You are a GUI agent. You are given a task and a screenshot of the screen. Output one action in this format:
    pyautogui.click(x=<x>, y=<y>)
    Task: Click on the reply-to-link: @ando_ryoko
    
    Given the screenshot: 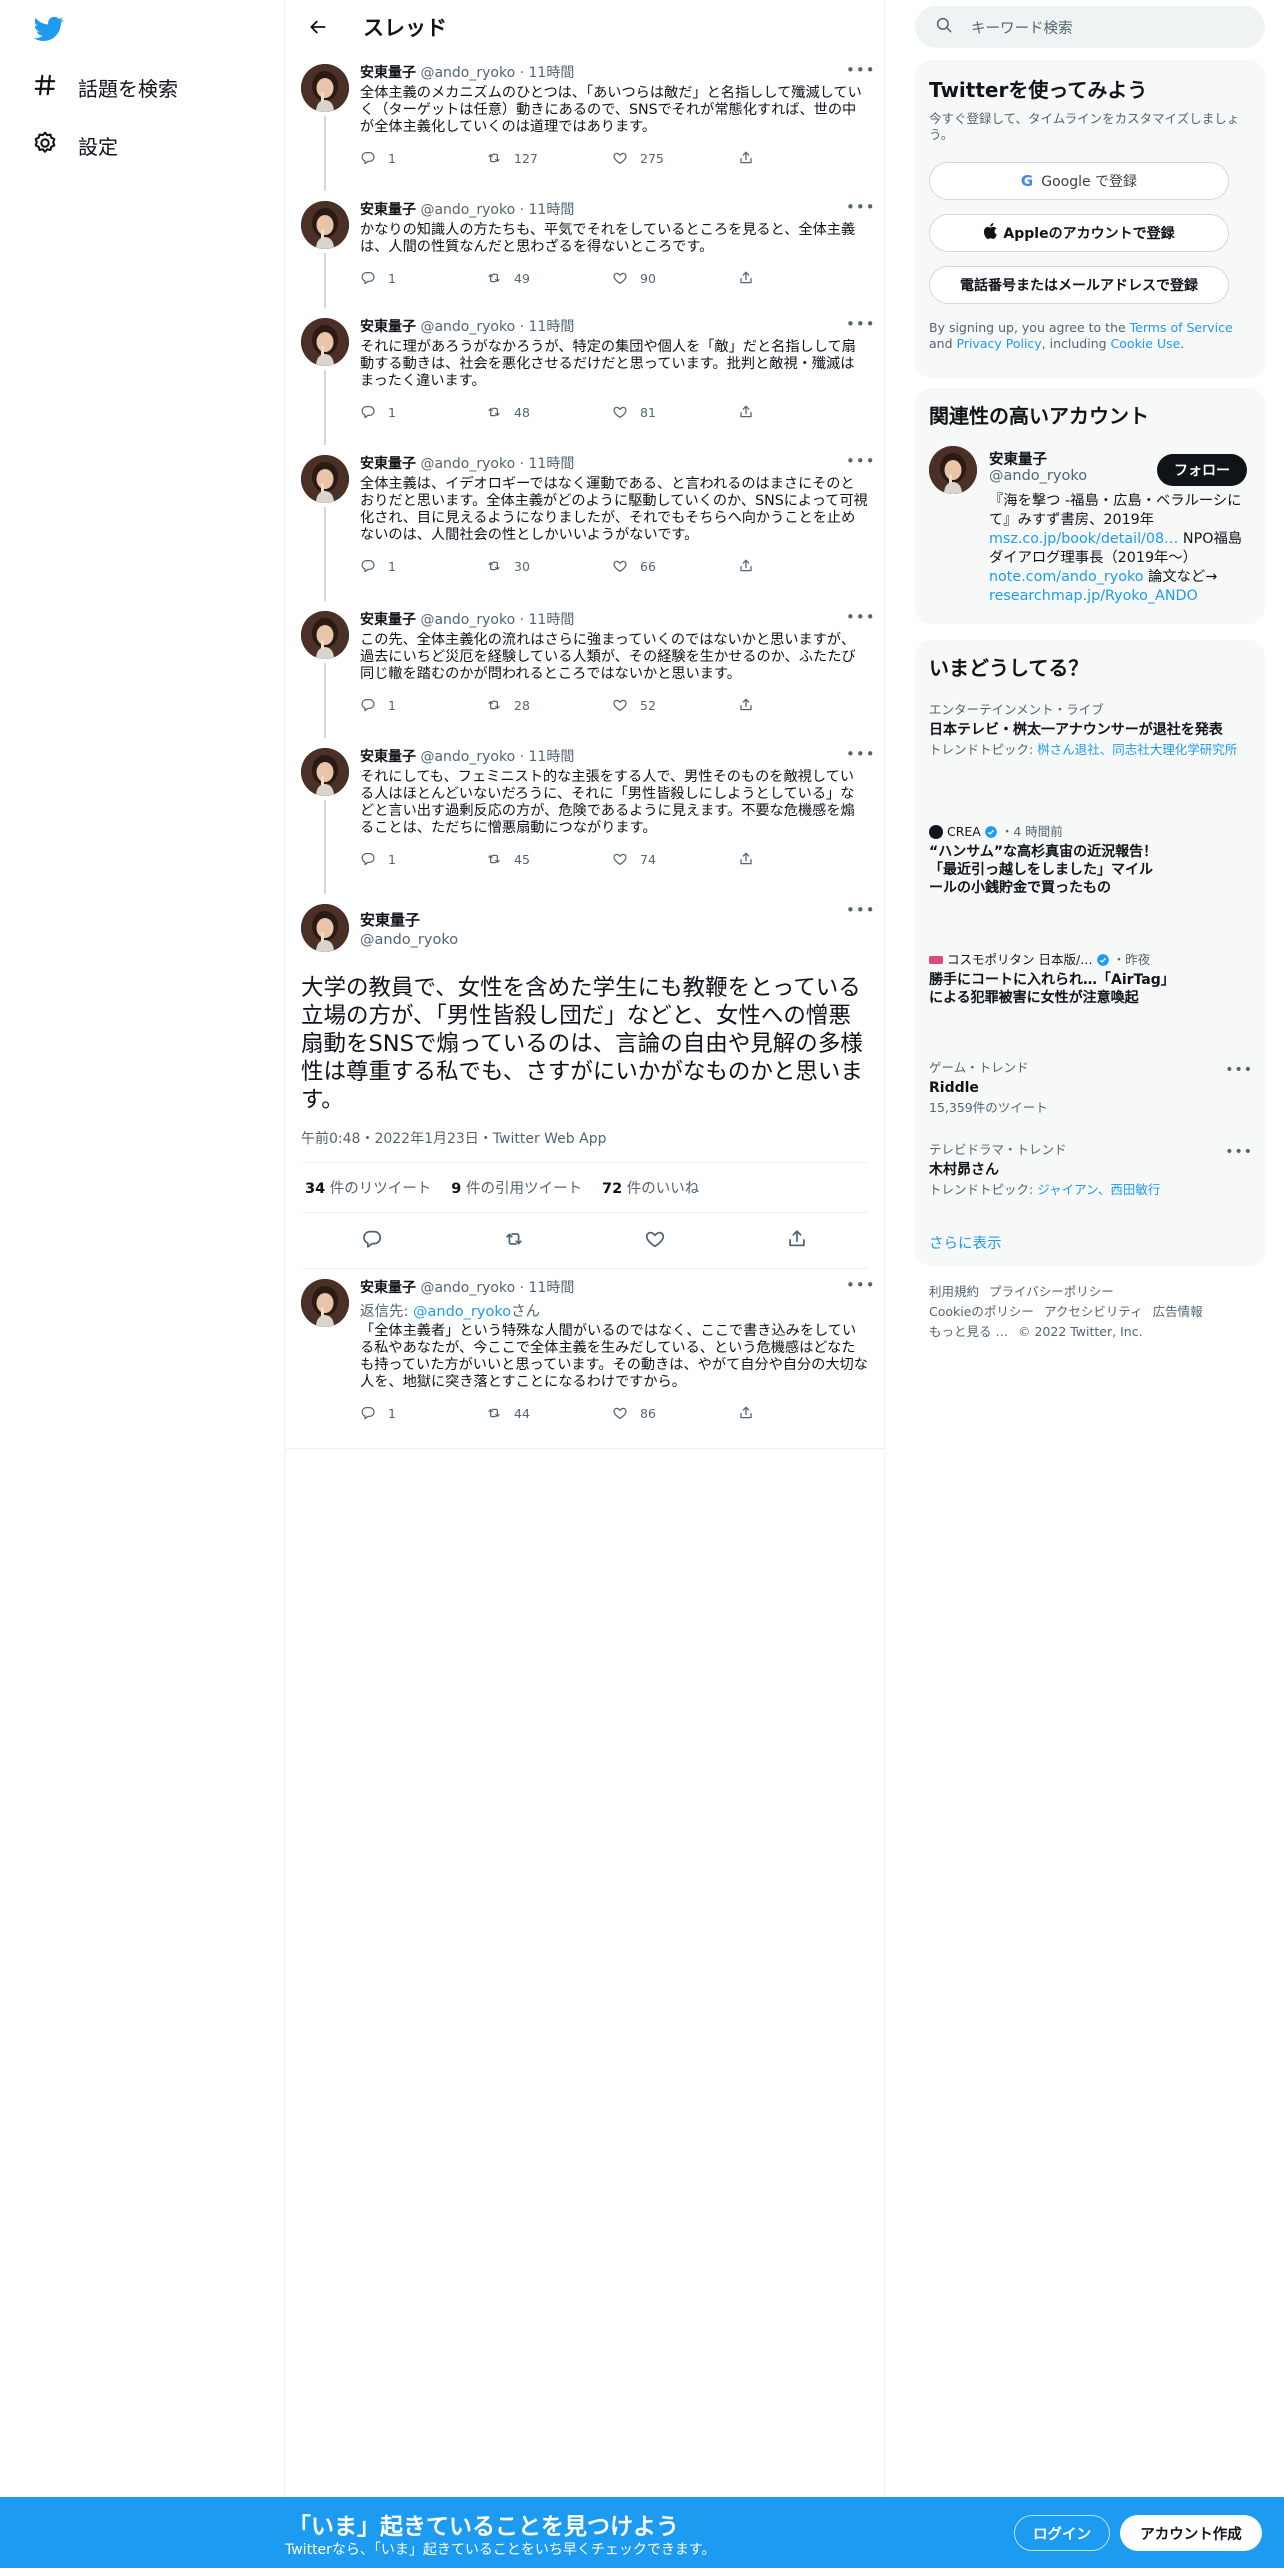 What is the action you would take?
    pyautogui.click(x=462, y=1312)
    